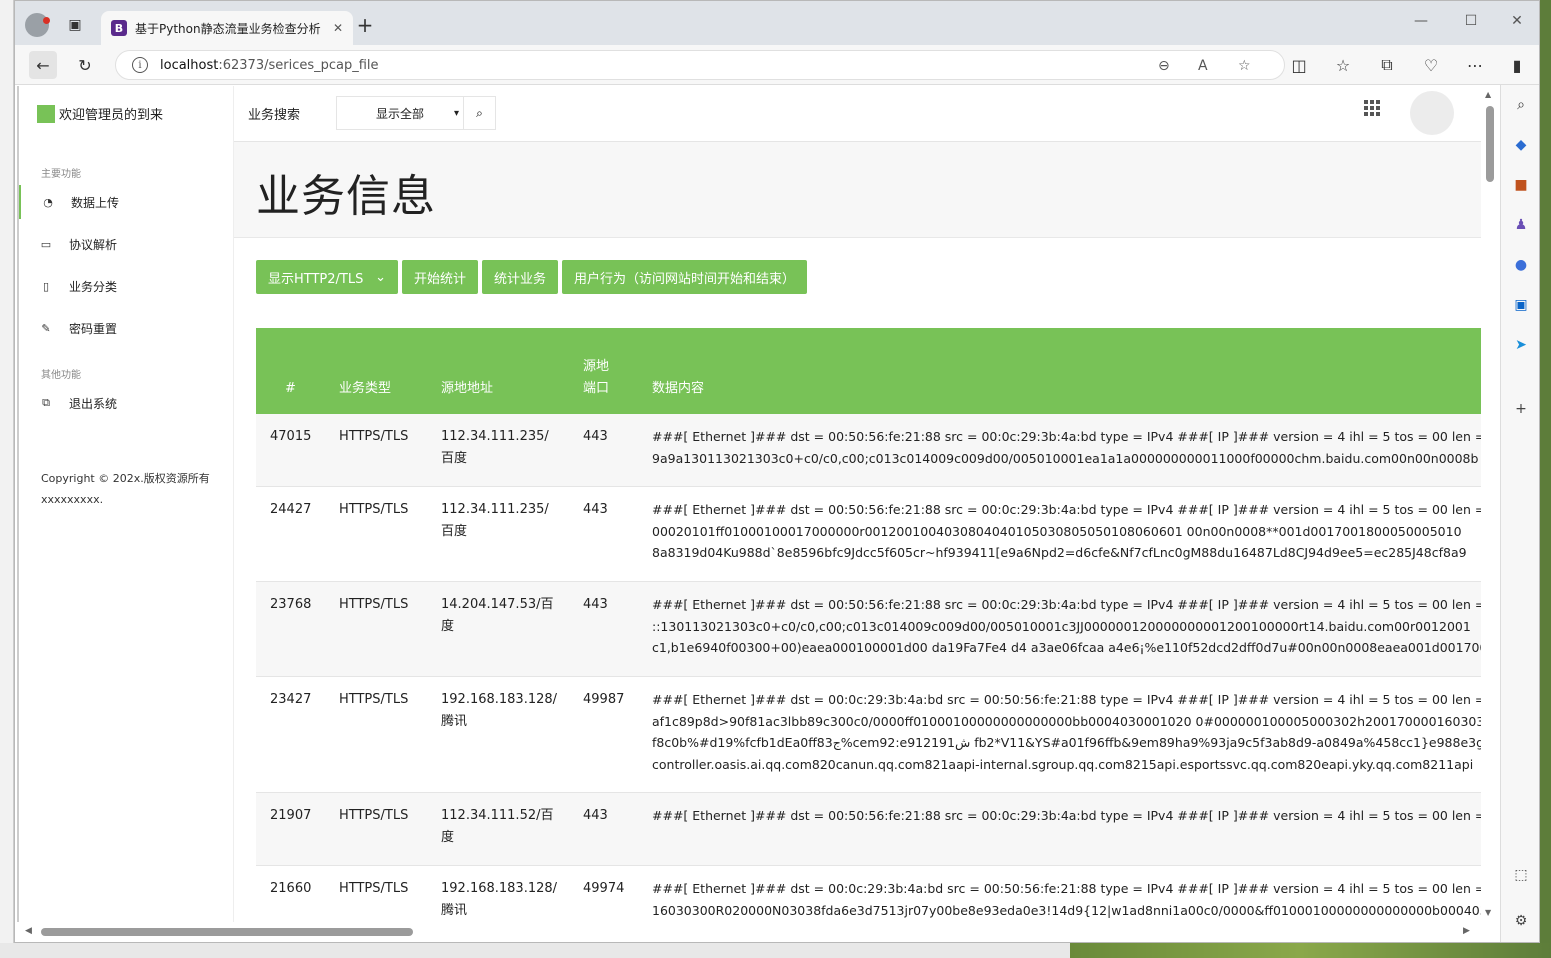 Image resolution: width=1551 pixels, height=958 pixels. I want to click on minimize-icon: —, so click(1421, 21).